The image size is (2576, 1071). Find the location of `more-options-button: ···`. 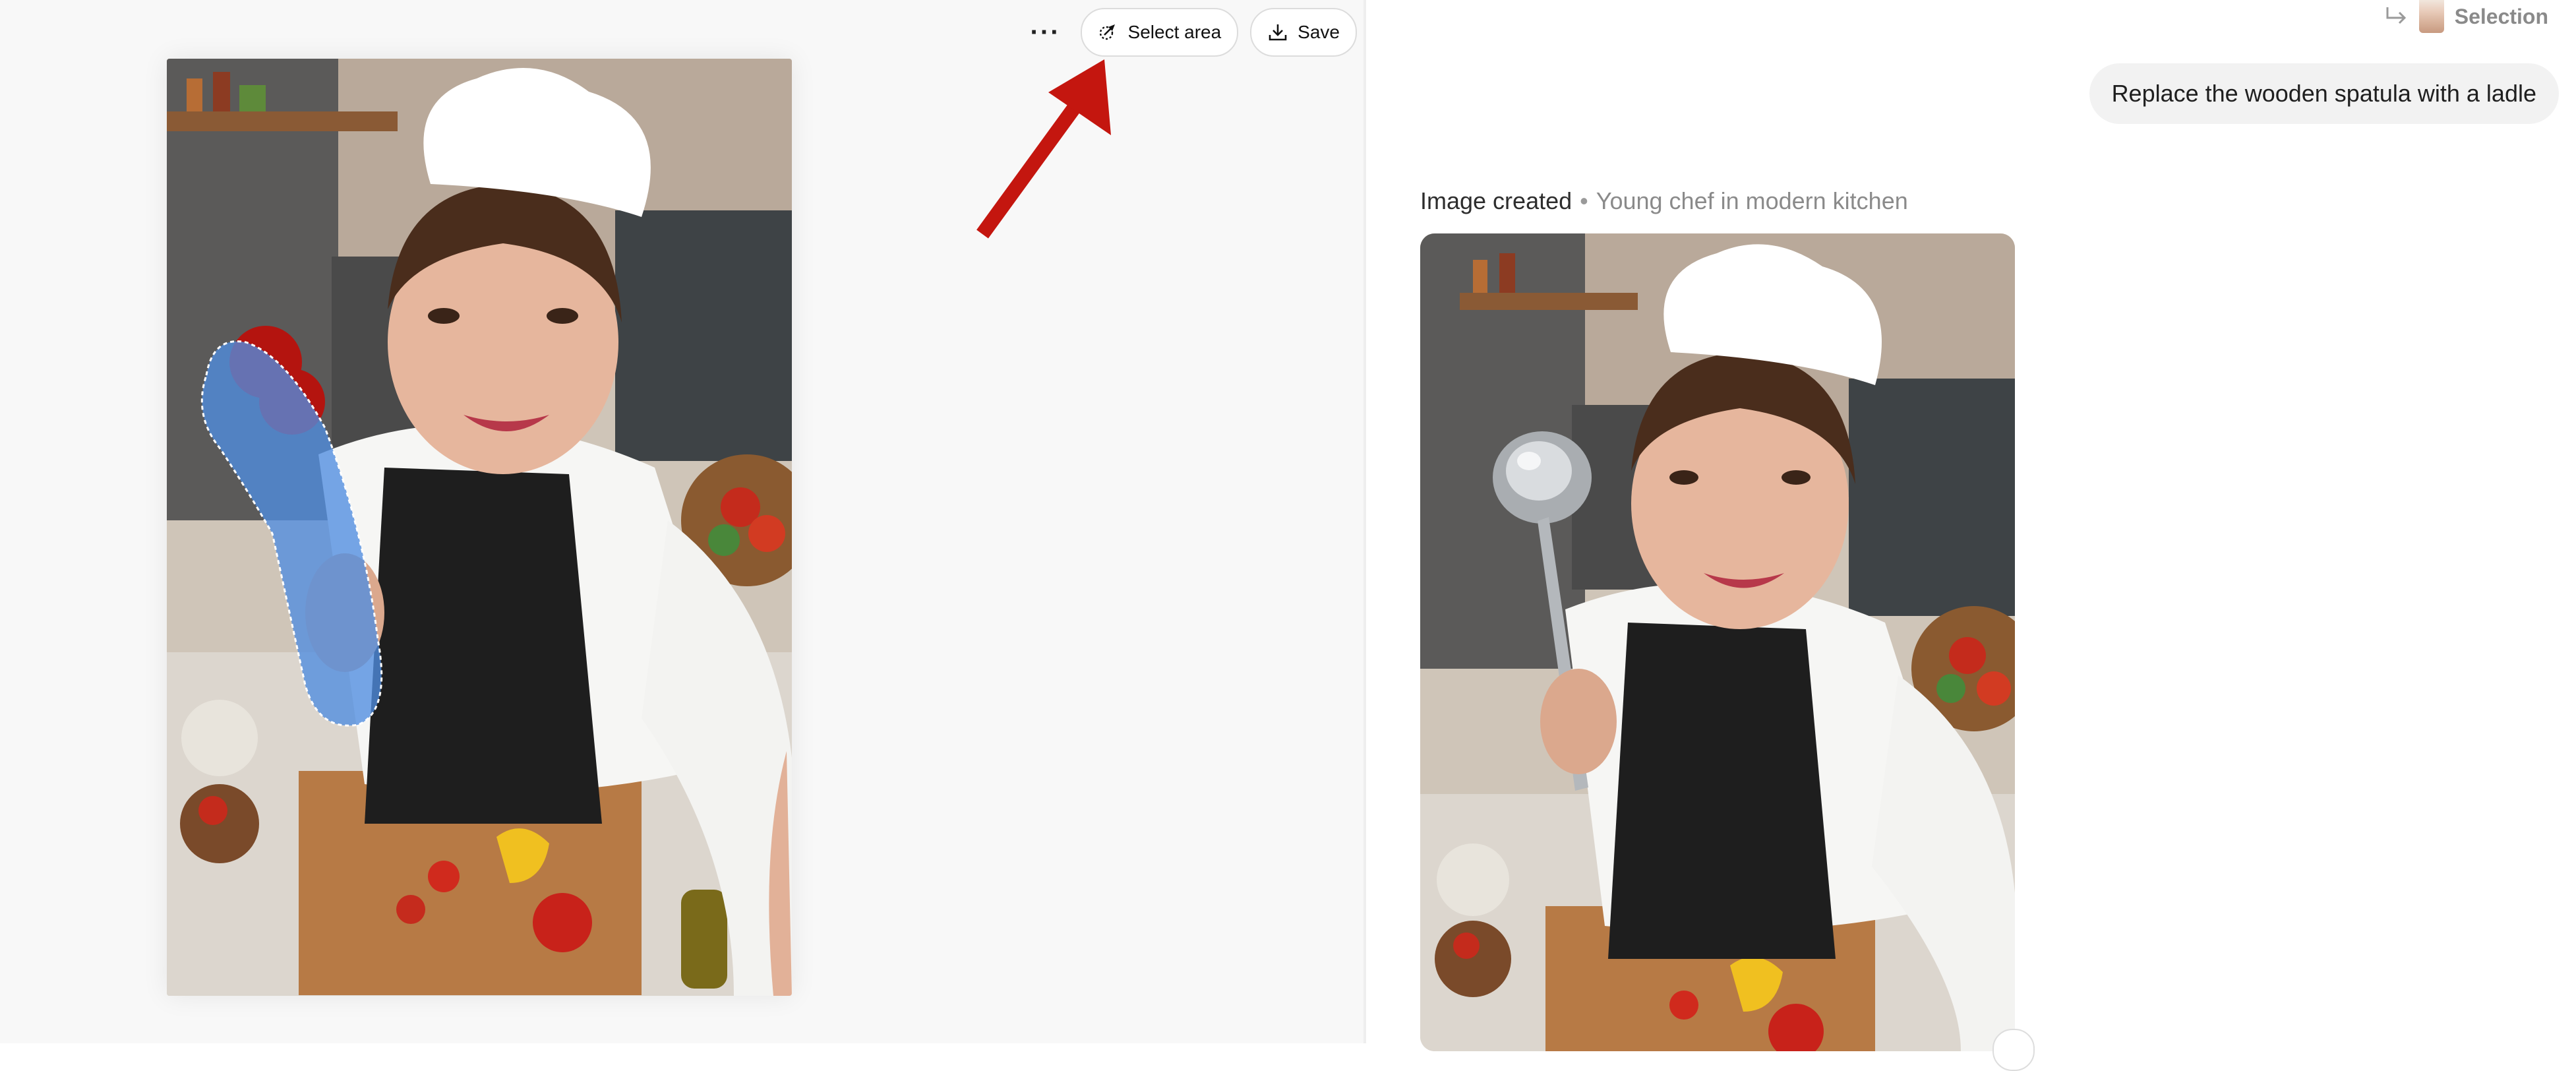

more-options-button: ··· is located at coordinates (1046, 32).